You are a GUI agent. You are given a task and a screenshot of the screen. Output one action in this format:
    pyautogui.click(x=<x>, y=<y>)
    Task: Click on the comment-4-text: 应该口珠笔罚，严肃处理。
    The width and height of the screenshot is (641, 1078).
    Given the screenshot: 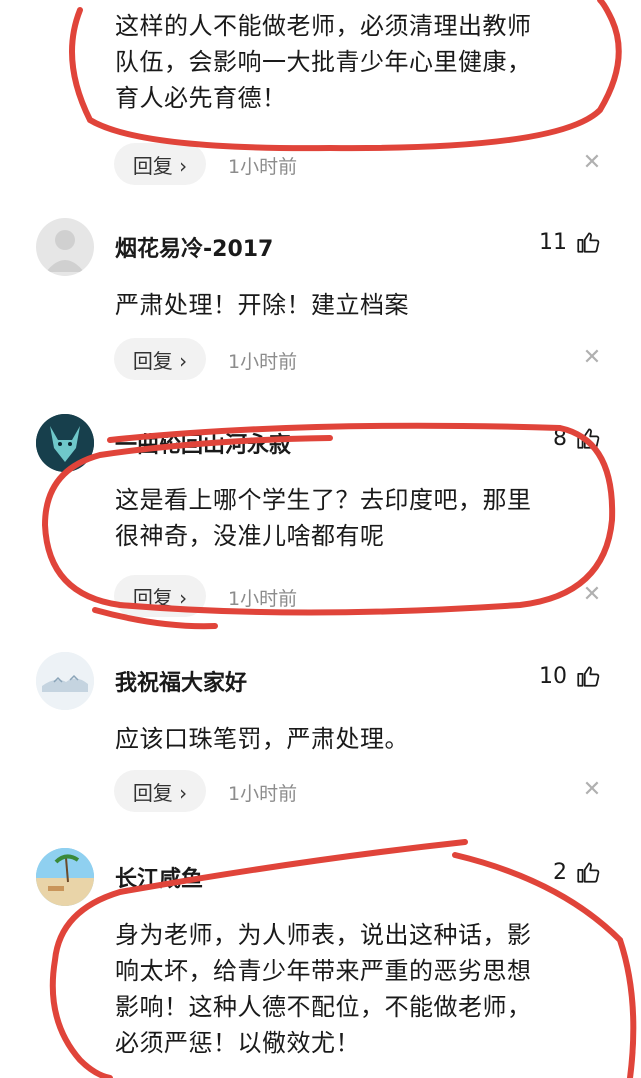 What is the action you would take?
    pyautogui.click(x=262, y=739)
    